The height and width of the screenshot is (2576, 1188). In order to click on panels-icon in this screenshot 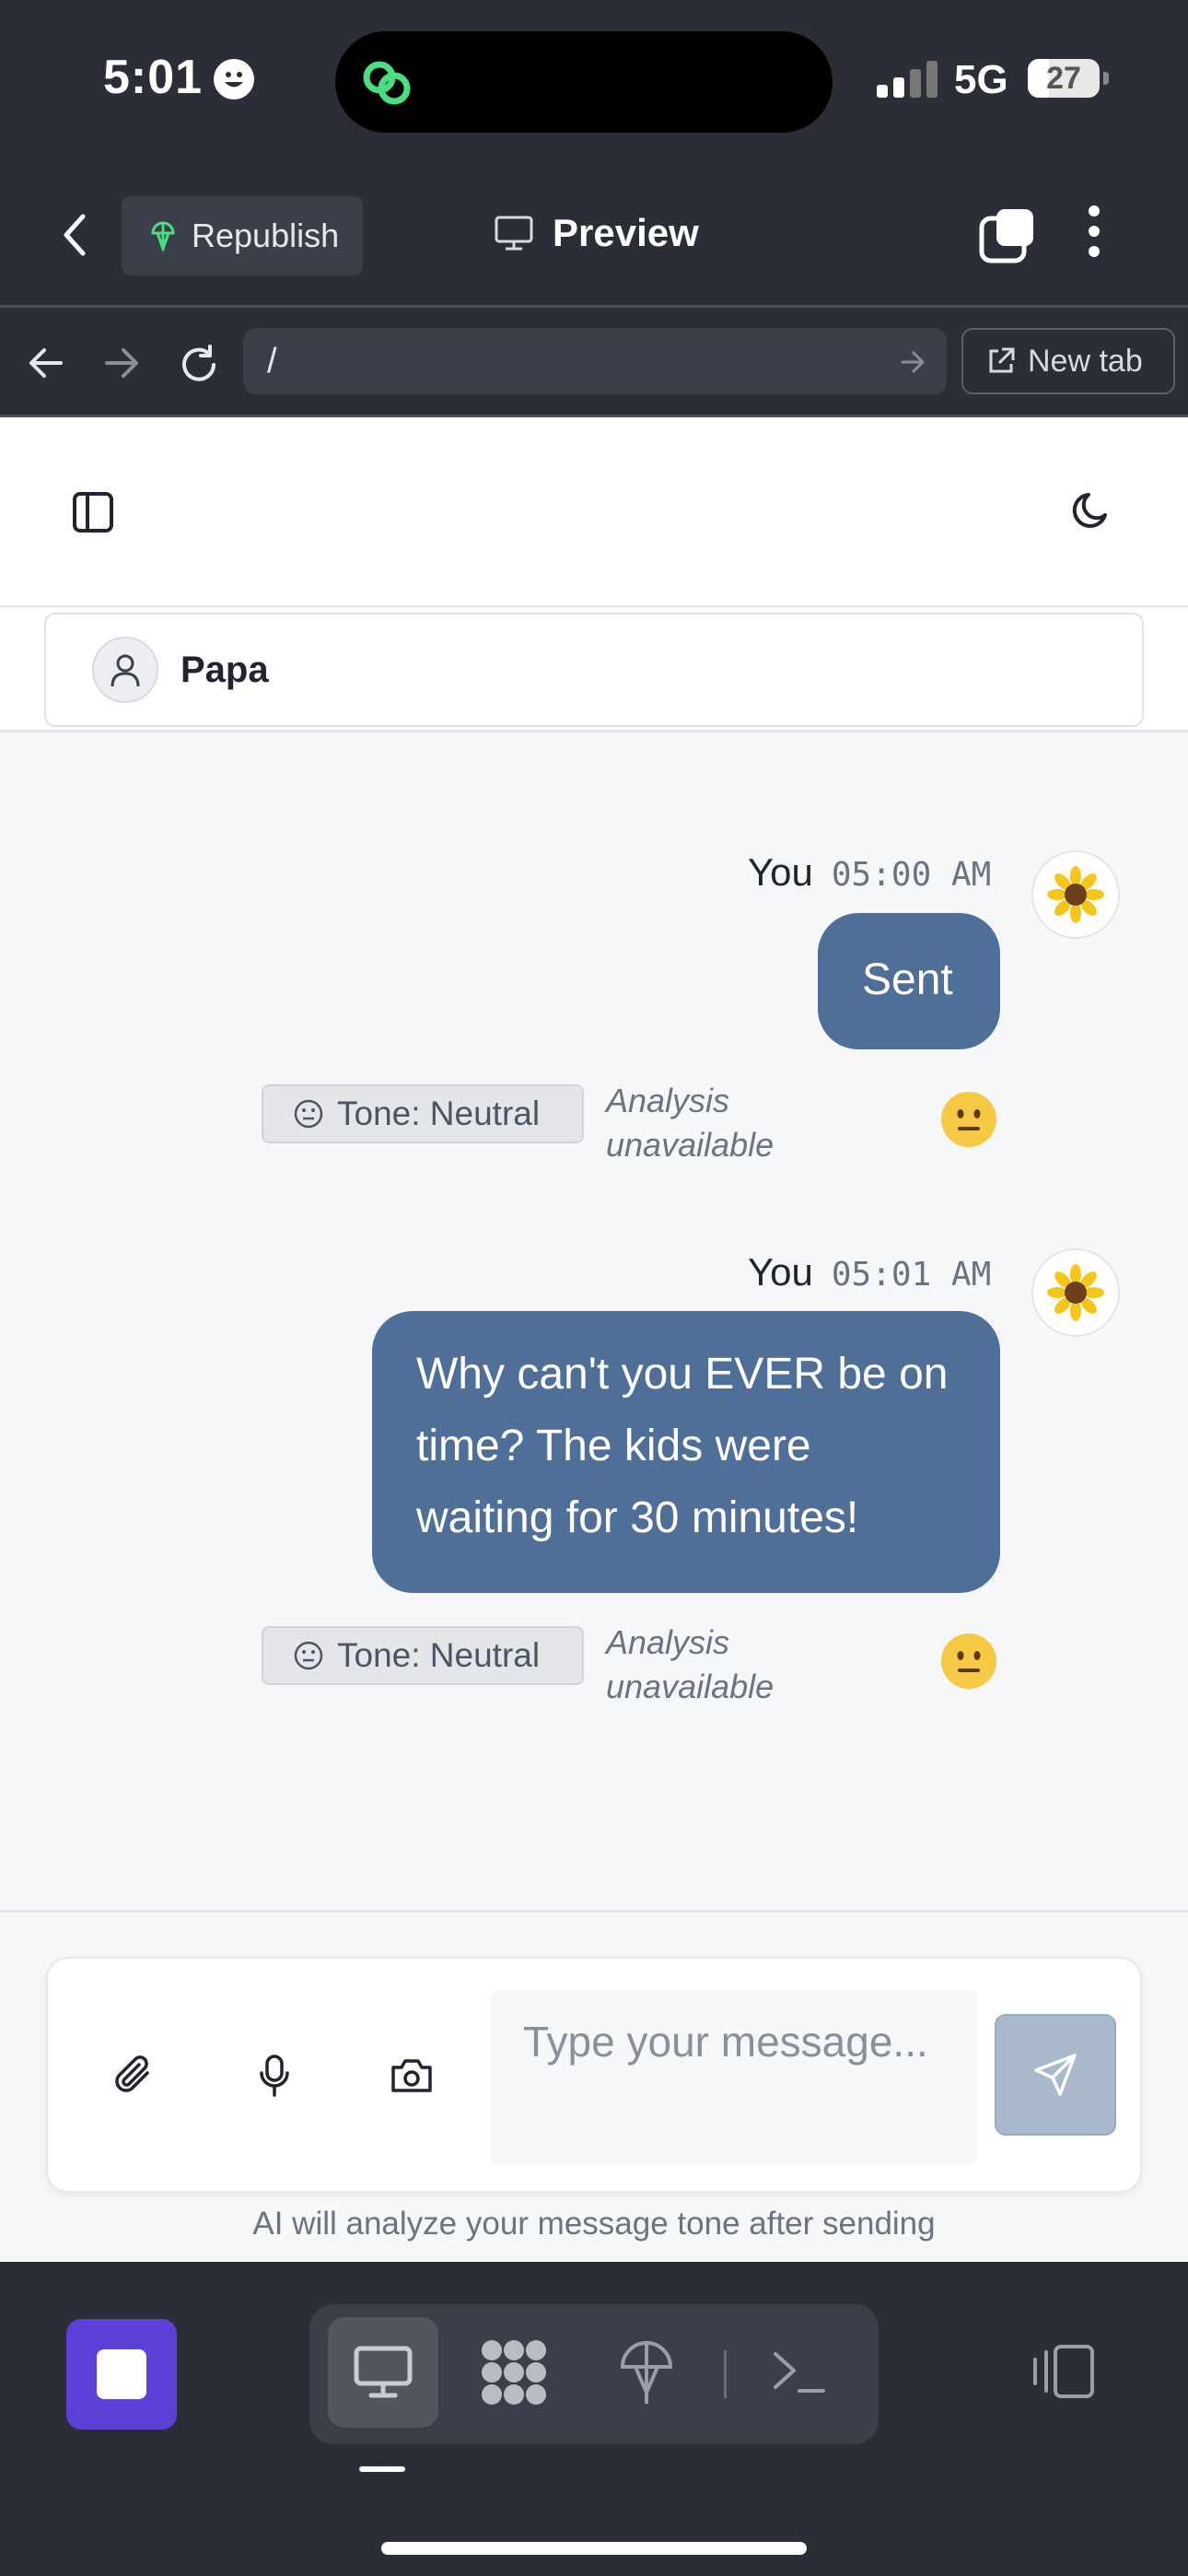, I will do `click(1063, 2371)`.